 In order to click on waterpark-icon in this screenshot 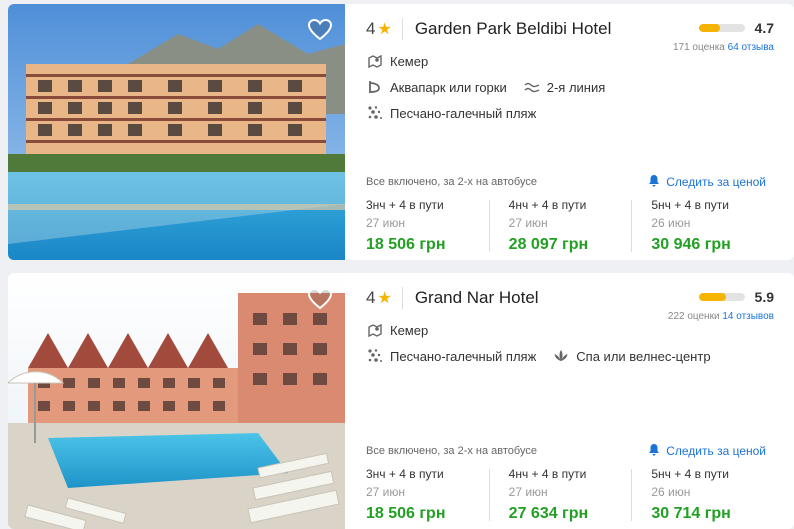, I will do `click(375, 87)`.